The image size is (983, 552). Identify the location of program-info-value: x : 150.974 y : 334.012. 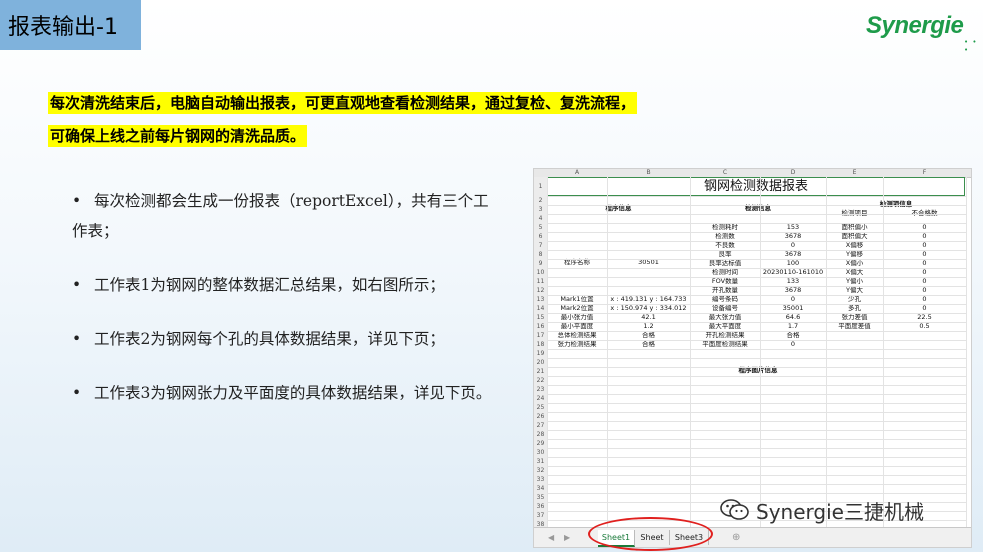
(648, 308).